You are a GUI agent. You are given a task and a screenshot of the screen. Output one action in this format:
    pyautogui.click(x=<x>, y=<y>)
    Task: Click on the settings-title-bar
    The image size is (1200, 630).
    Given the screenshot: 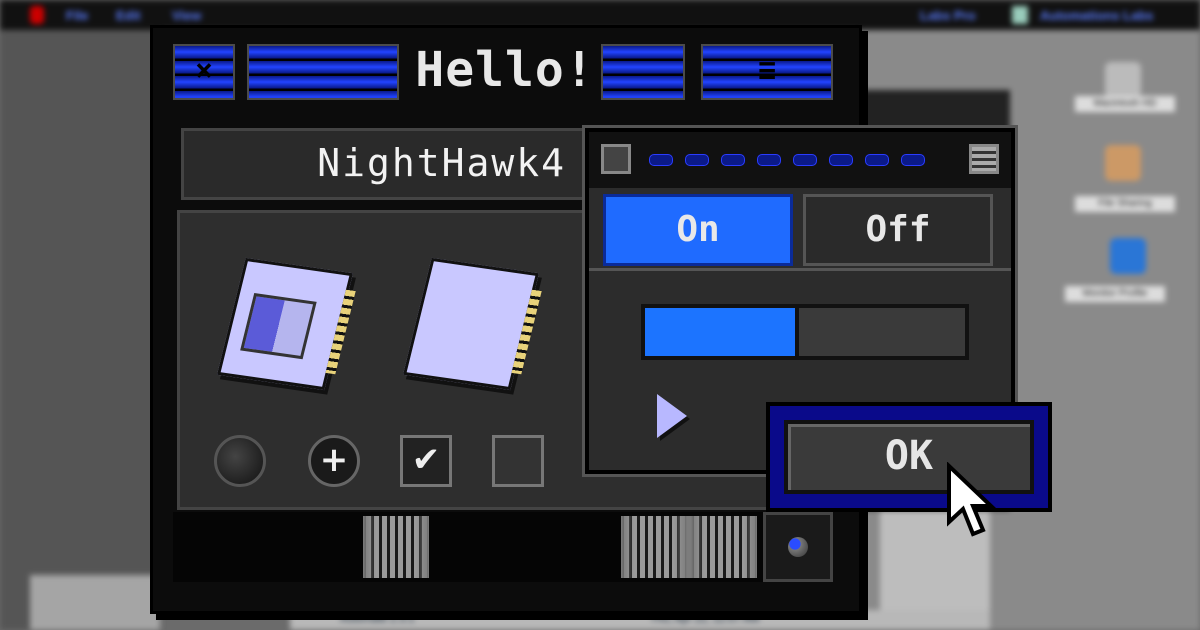 What is the action you would take?
    pyautogui.click(x=800, y=160)
    